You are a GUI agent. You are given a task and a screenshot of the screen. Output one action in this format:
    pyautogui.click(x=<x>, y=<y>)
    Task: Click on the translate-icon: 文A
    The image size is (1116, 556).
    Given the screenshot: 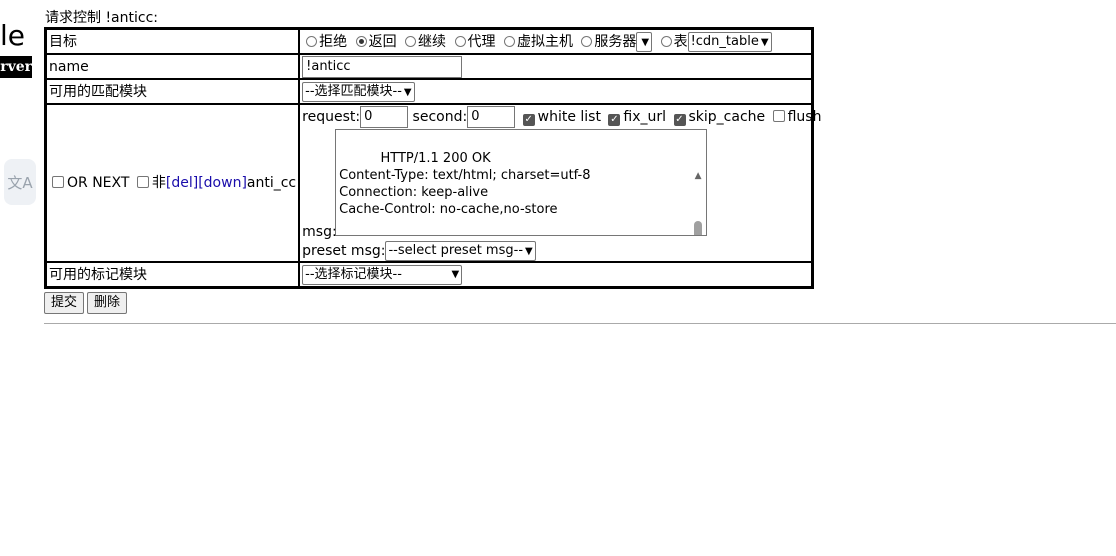 What is the action you would take?
    pyautogui.click(x=20, y=182)
    